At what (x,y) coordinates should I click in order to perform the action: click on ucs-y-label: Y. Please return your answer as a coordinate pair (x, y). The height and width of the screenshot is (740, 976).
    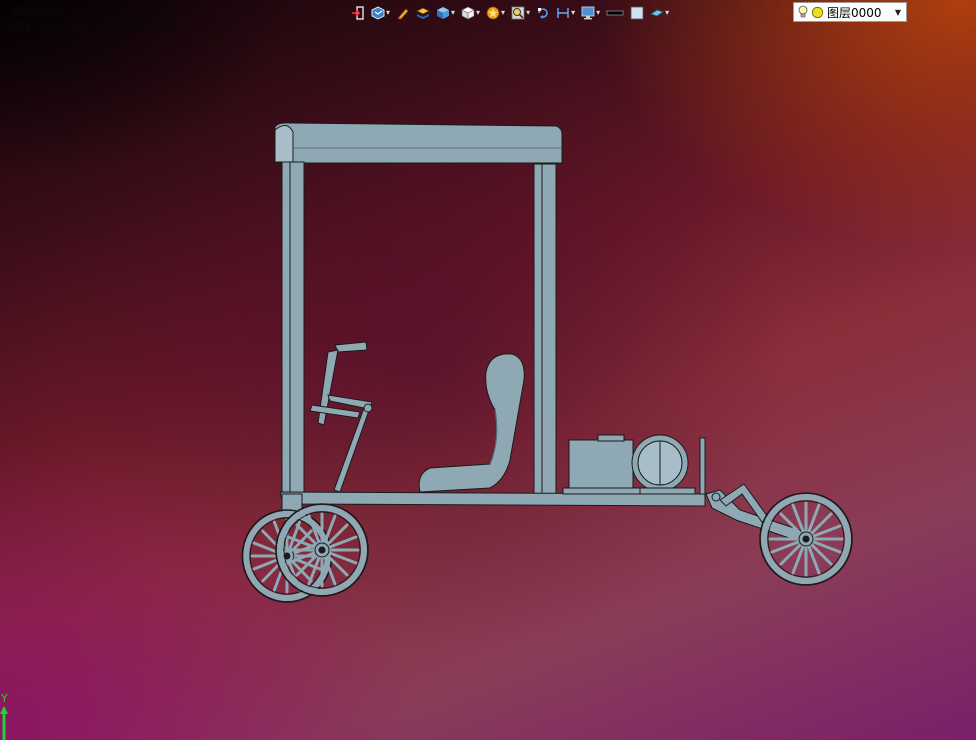
    Looking at the image, I should click on (4, 698).